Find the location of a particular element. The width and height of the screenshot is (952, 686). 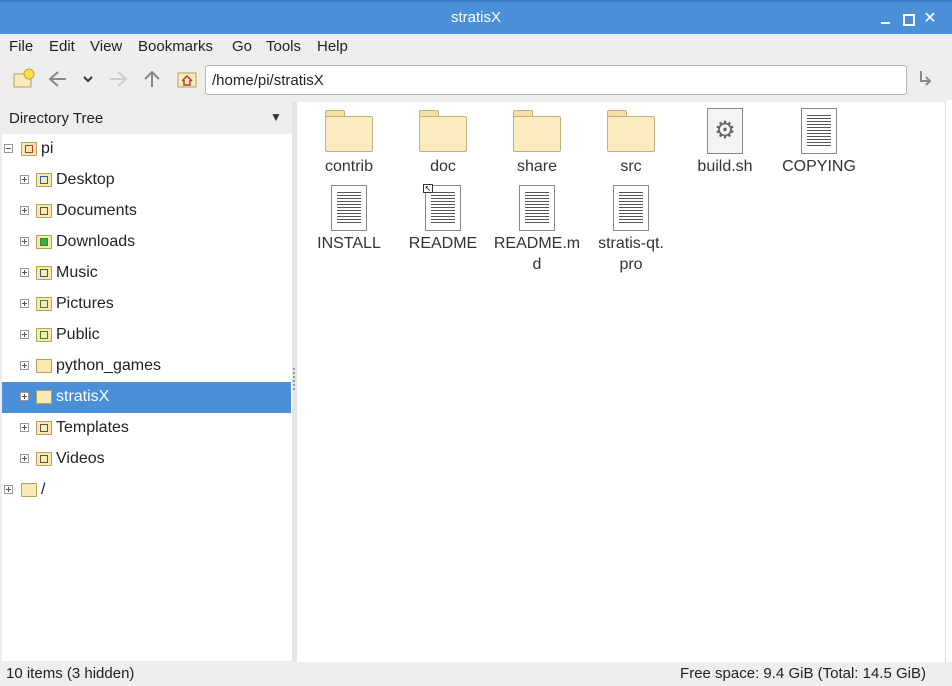

go-icon is located at coordinates (927, 79).